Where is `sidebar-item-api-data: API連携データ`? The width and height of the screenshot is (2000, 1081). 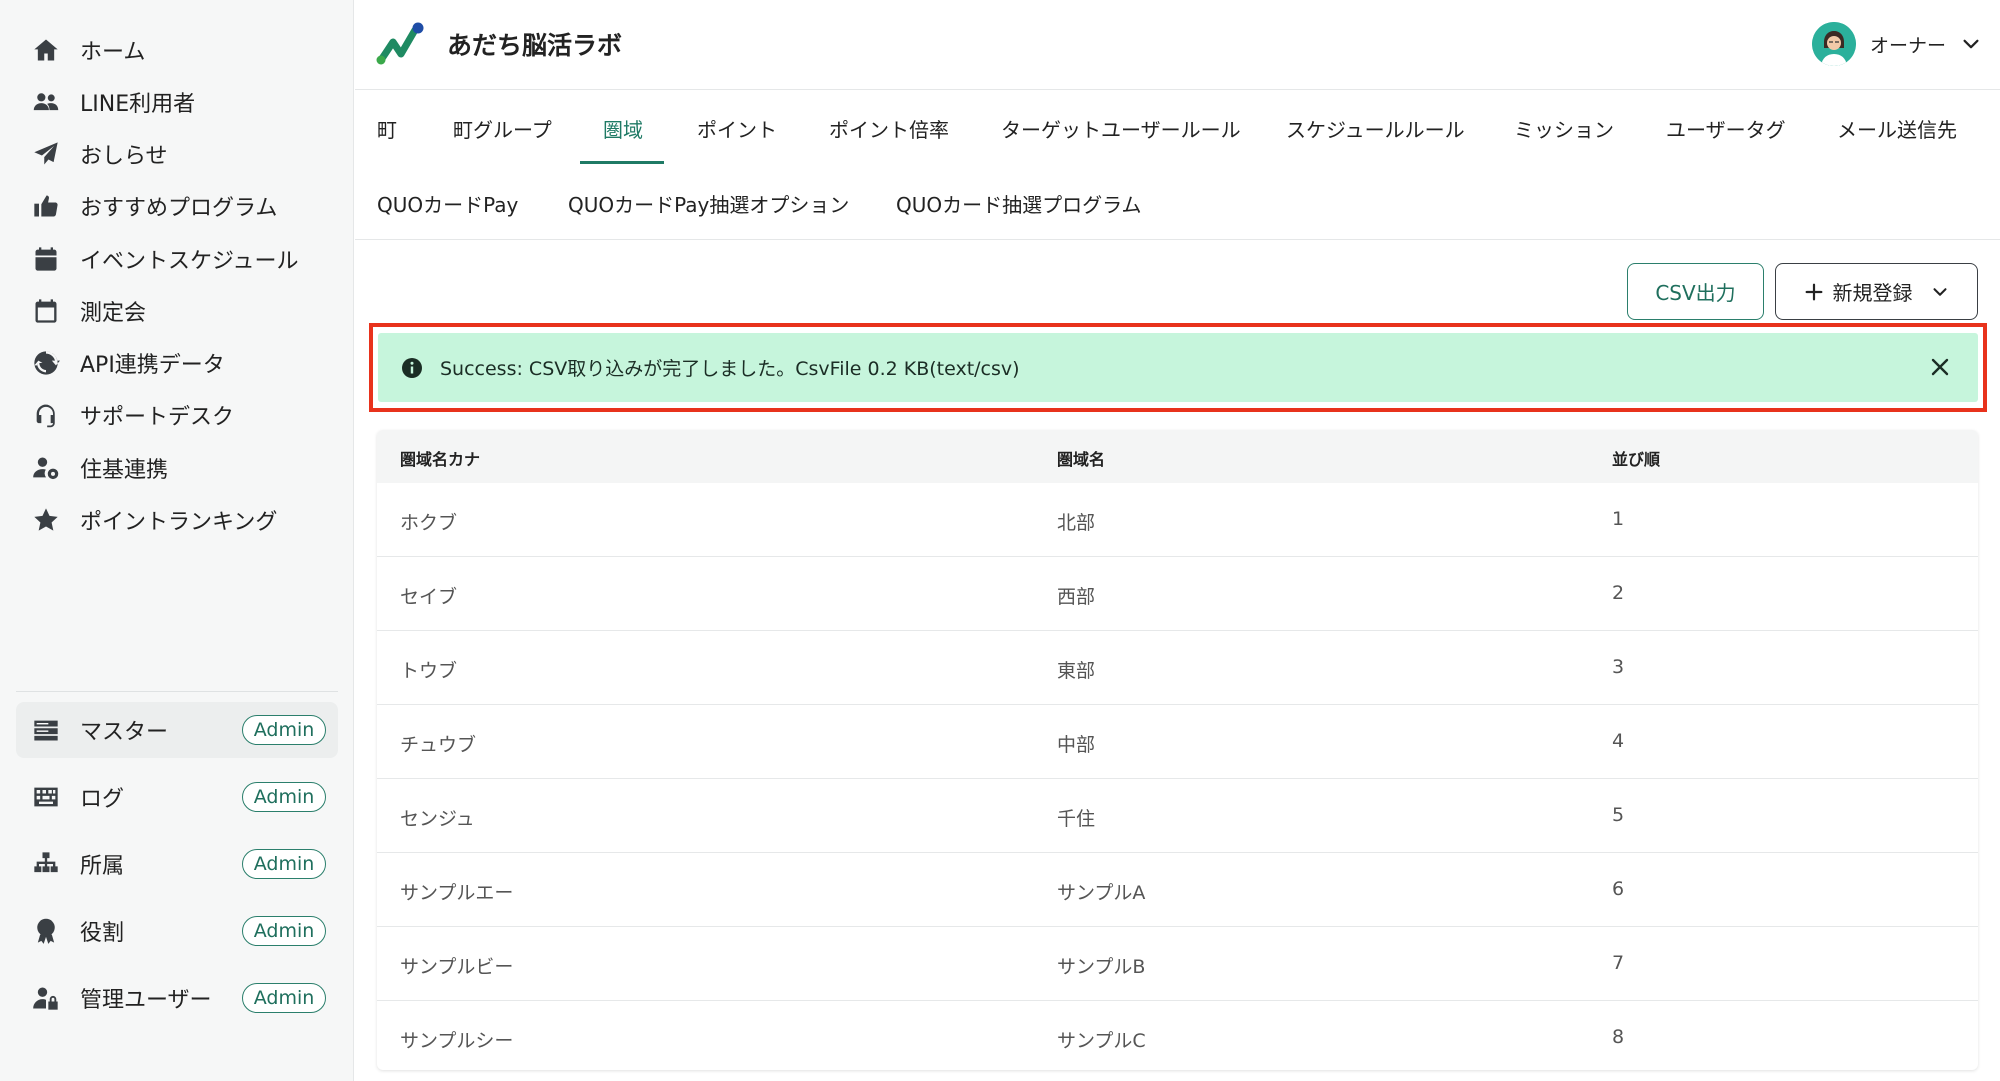
sidebar-item-api-data: API連携データ is located at coordinates (177, 363).